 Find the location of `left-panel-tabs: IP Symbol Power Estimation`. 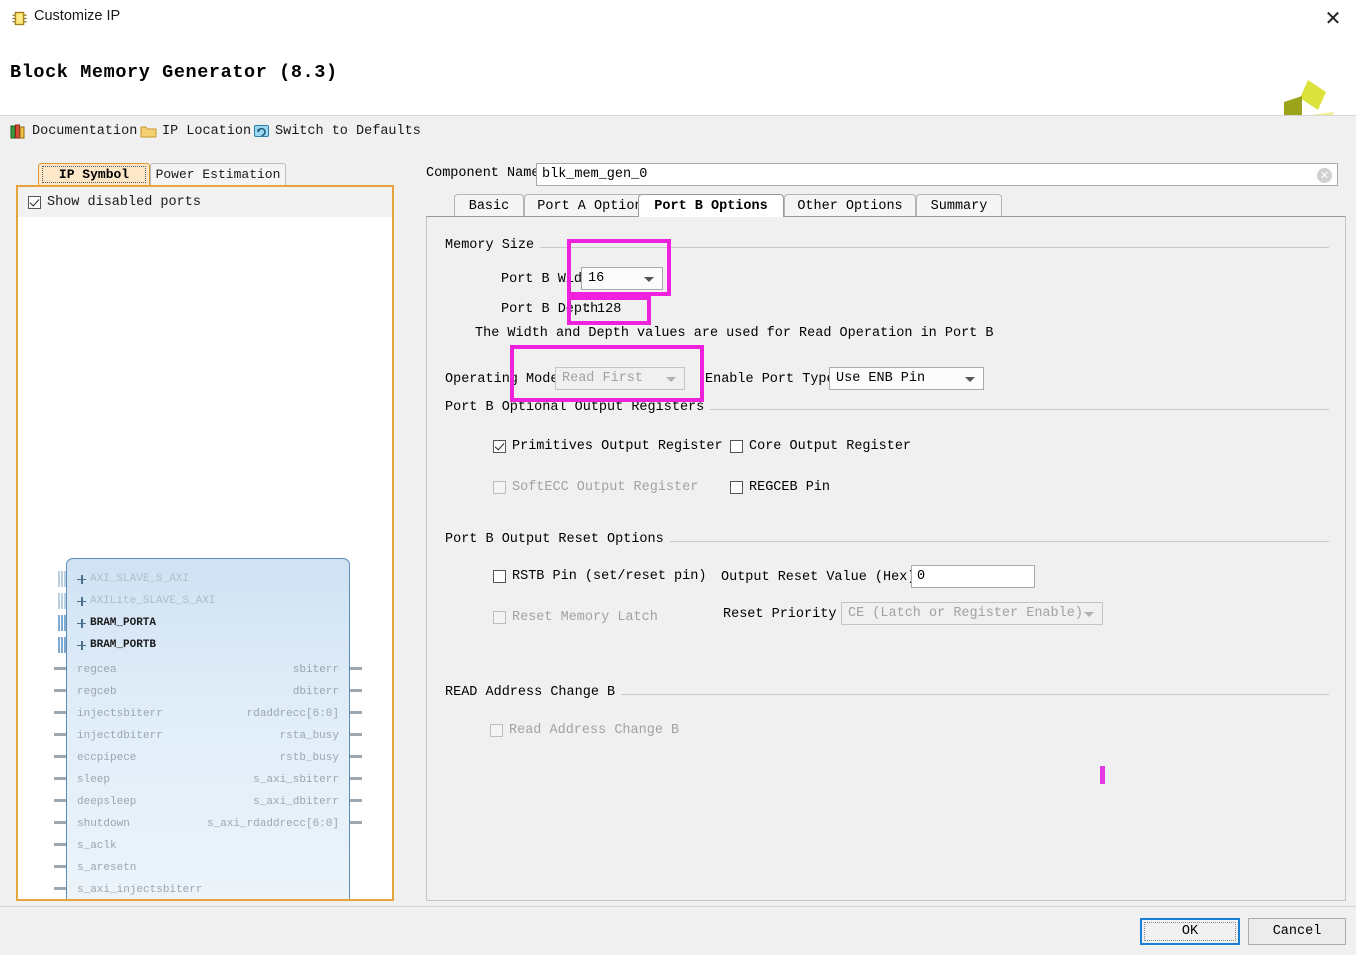

left-panel-tabs: IP Symbol Power Estimation is located at coordinates (168, 174).